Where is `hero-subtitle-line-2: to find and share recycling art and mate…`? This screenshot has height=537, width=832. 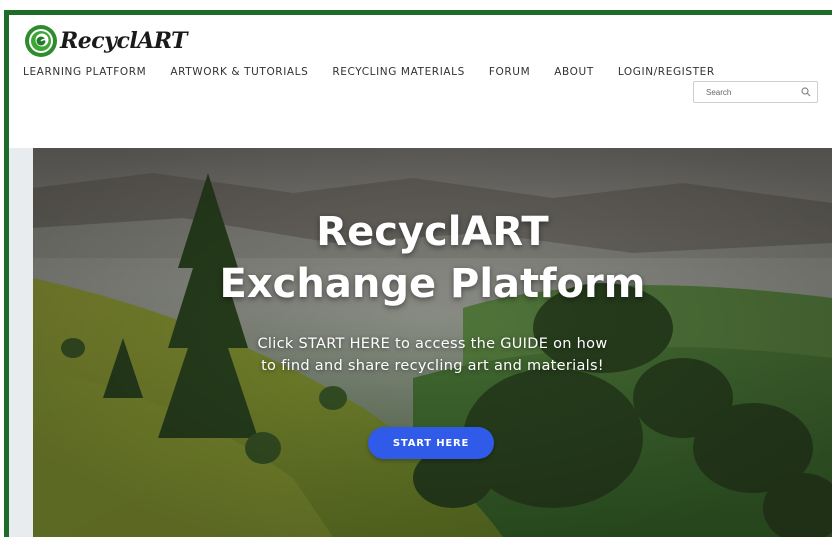 hero-subtitle-line-2: to find and share recycling art and mate… is located at coordinates (432, 366).